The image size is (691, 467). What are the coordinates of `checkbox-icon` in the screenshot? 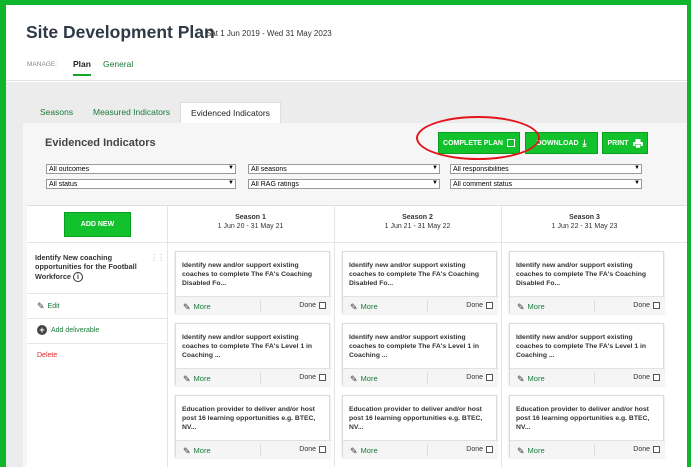 It's located at (510, 143).